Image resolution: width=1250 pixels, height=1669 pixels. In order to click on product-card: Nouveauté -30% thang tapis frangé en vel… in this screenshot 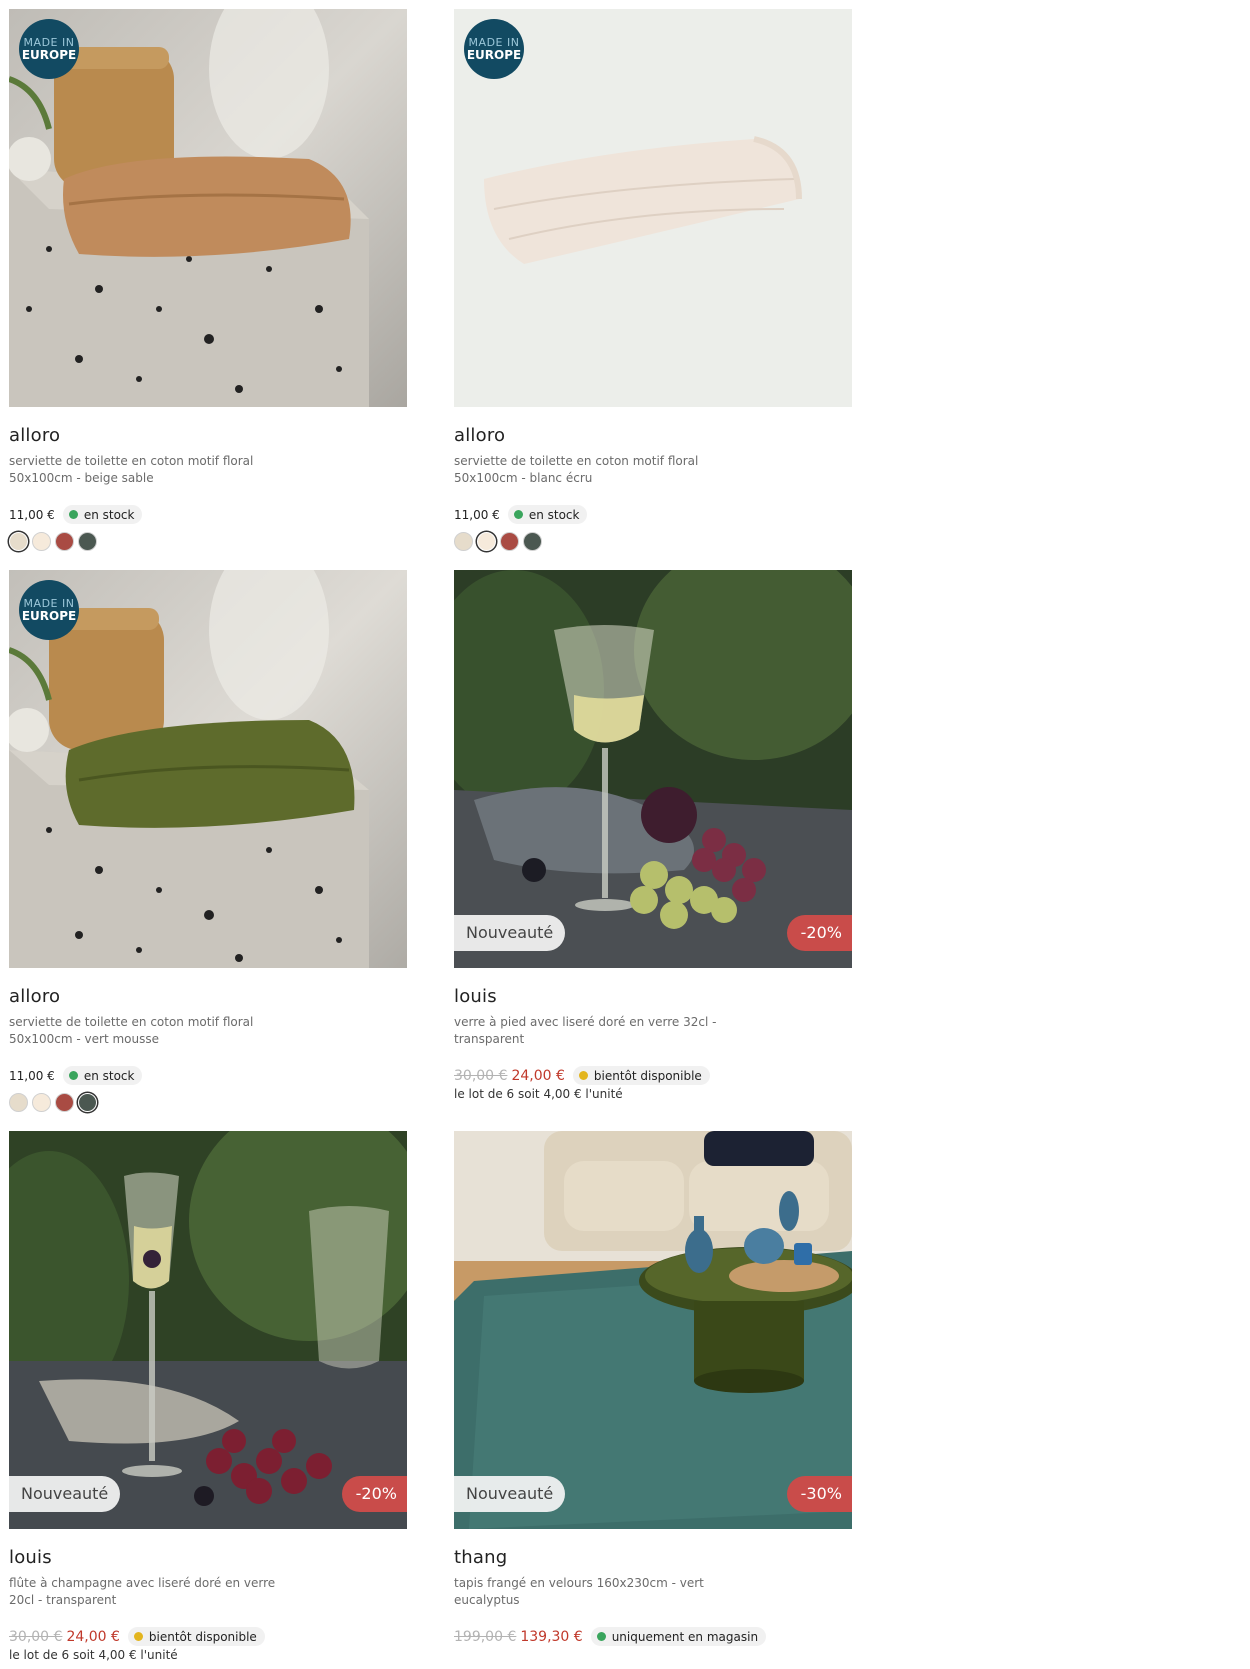, I will do `click(653, 1388)`.